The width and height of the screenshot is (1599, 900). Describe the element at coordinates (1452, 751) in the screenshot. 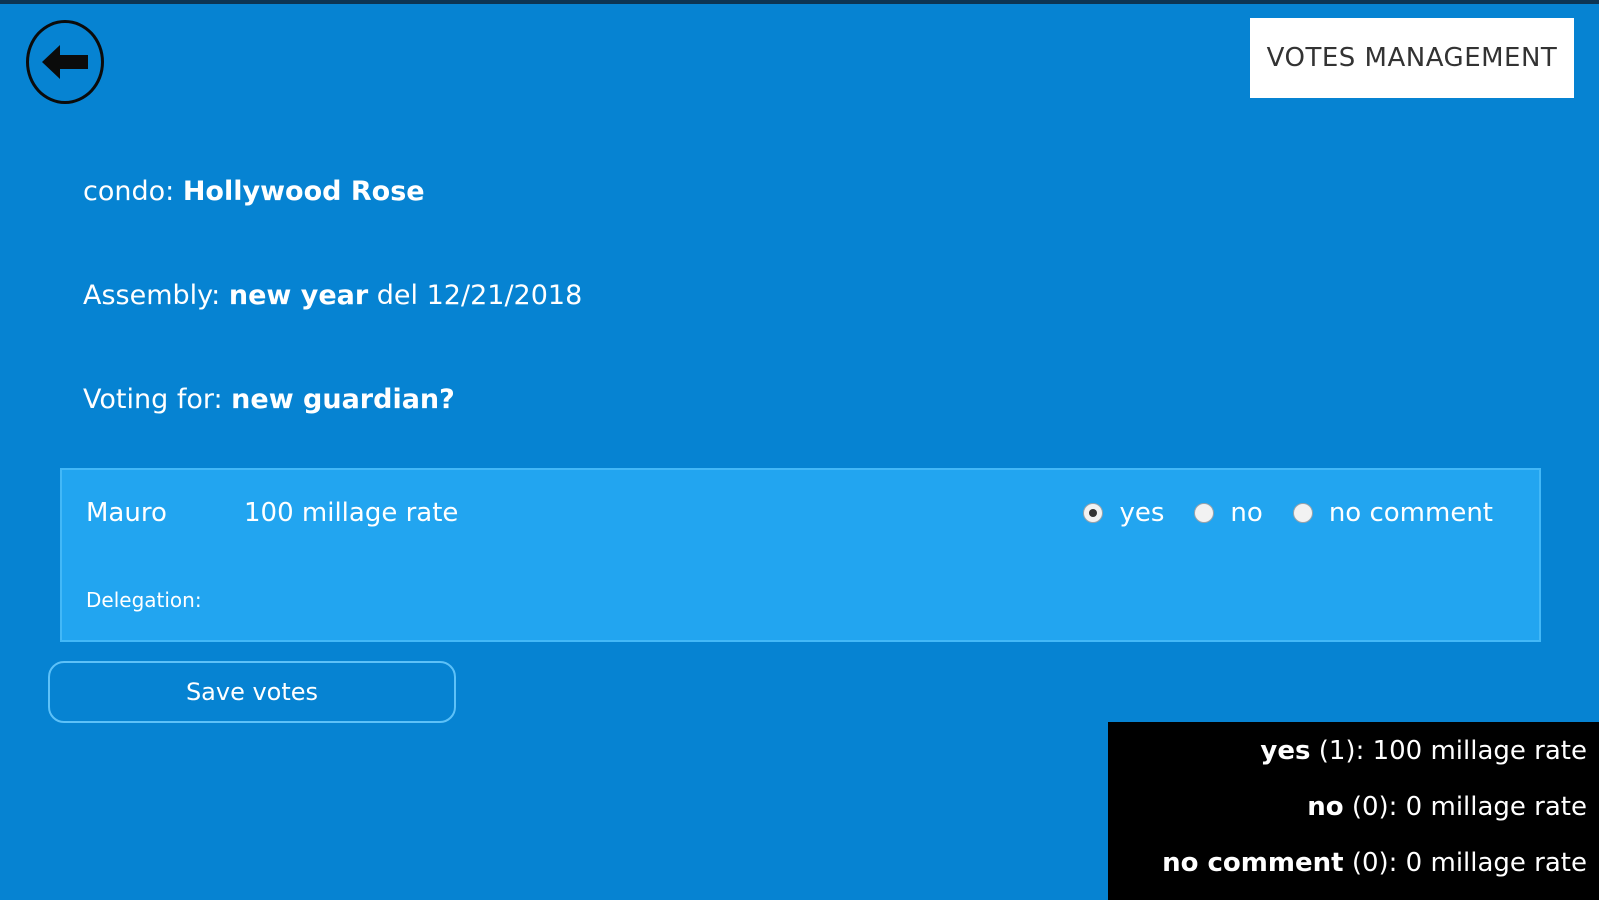

I see `summary-yes-detail: (1): 100 millage rate` at that location.